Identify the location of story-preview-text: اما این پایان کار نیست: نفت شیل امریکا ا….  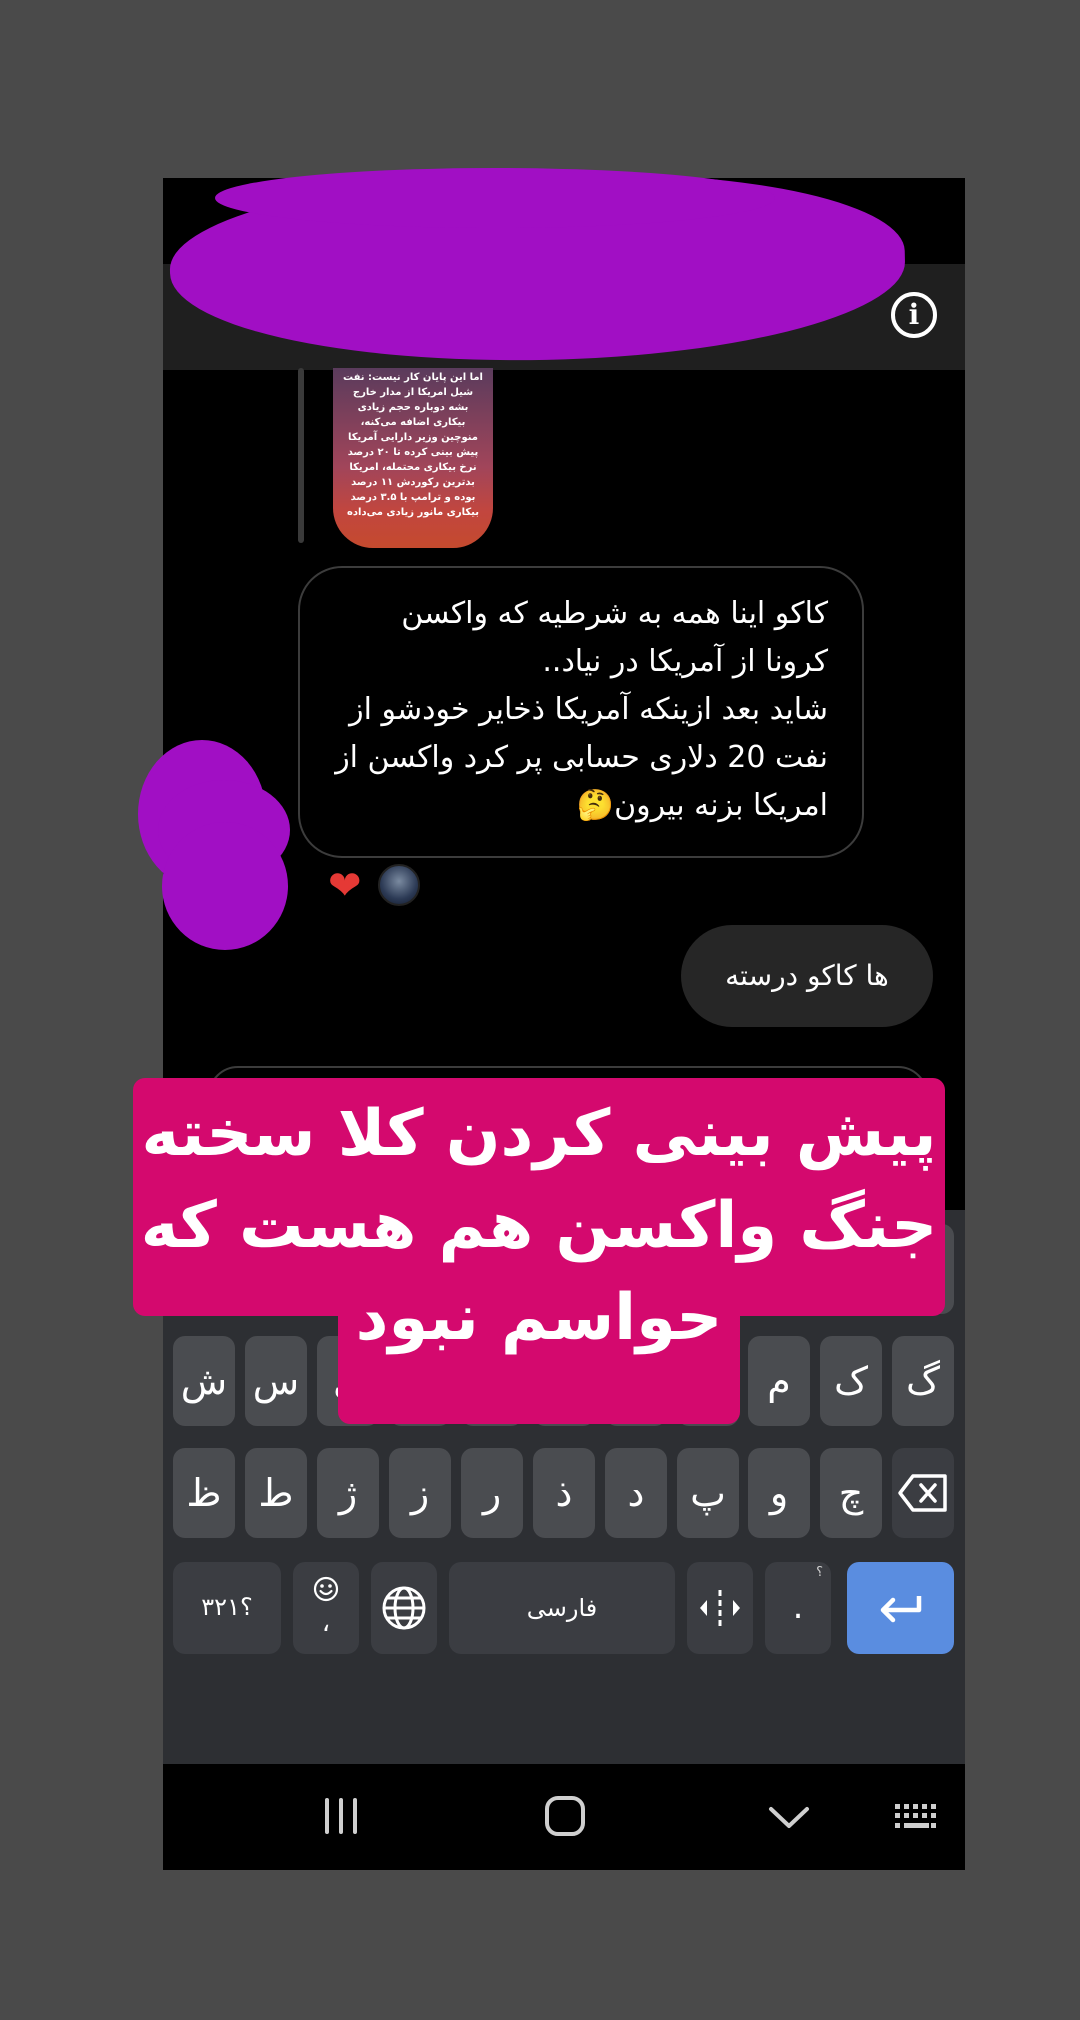
(413, 445).